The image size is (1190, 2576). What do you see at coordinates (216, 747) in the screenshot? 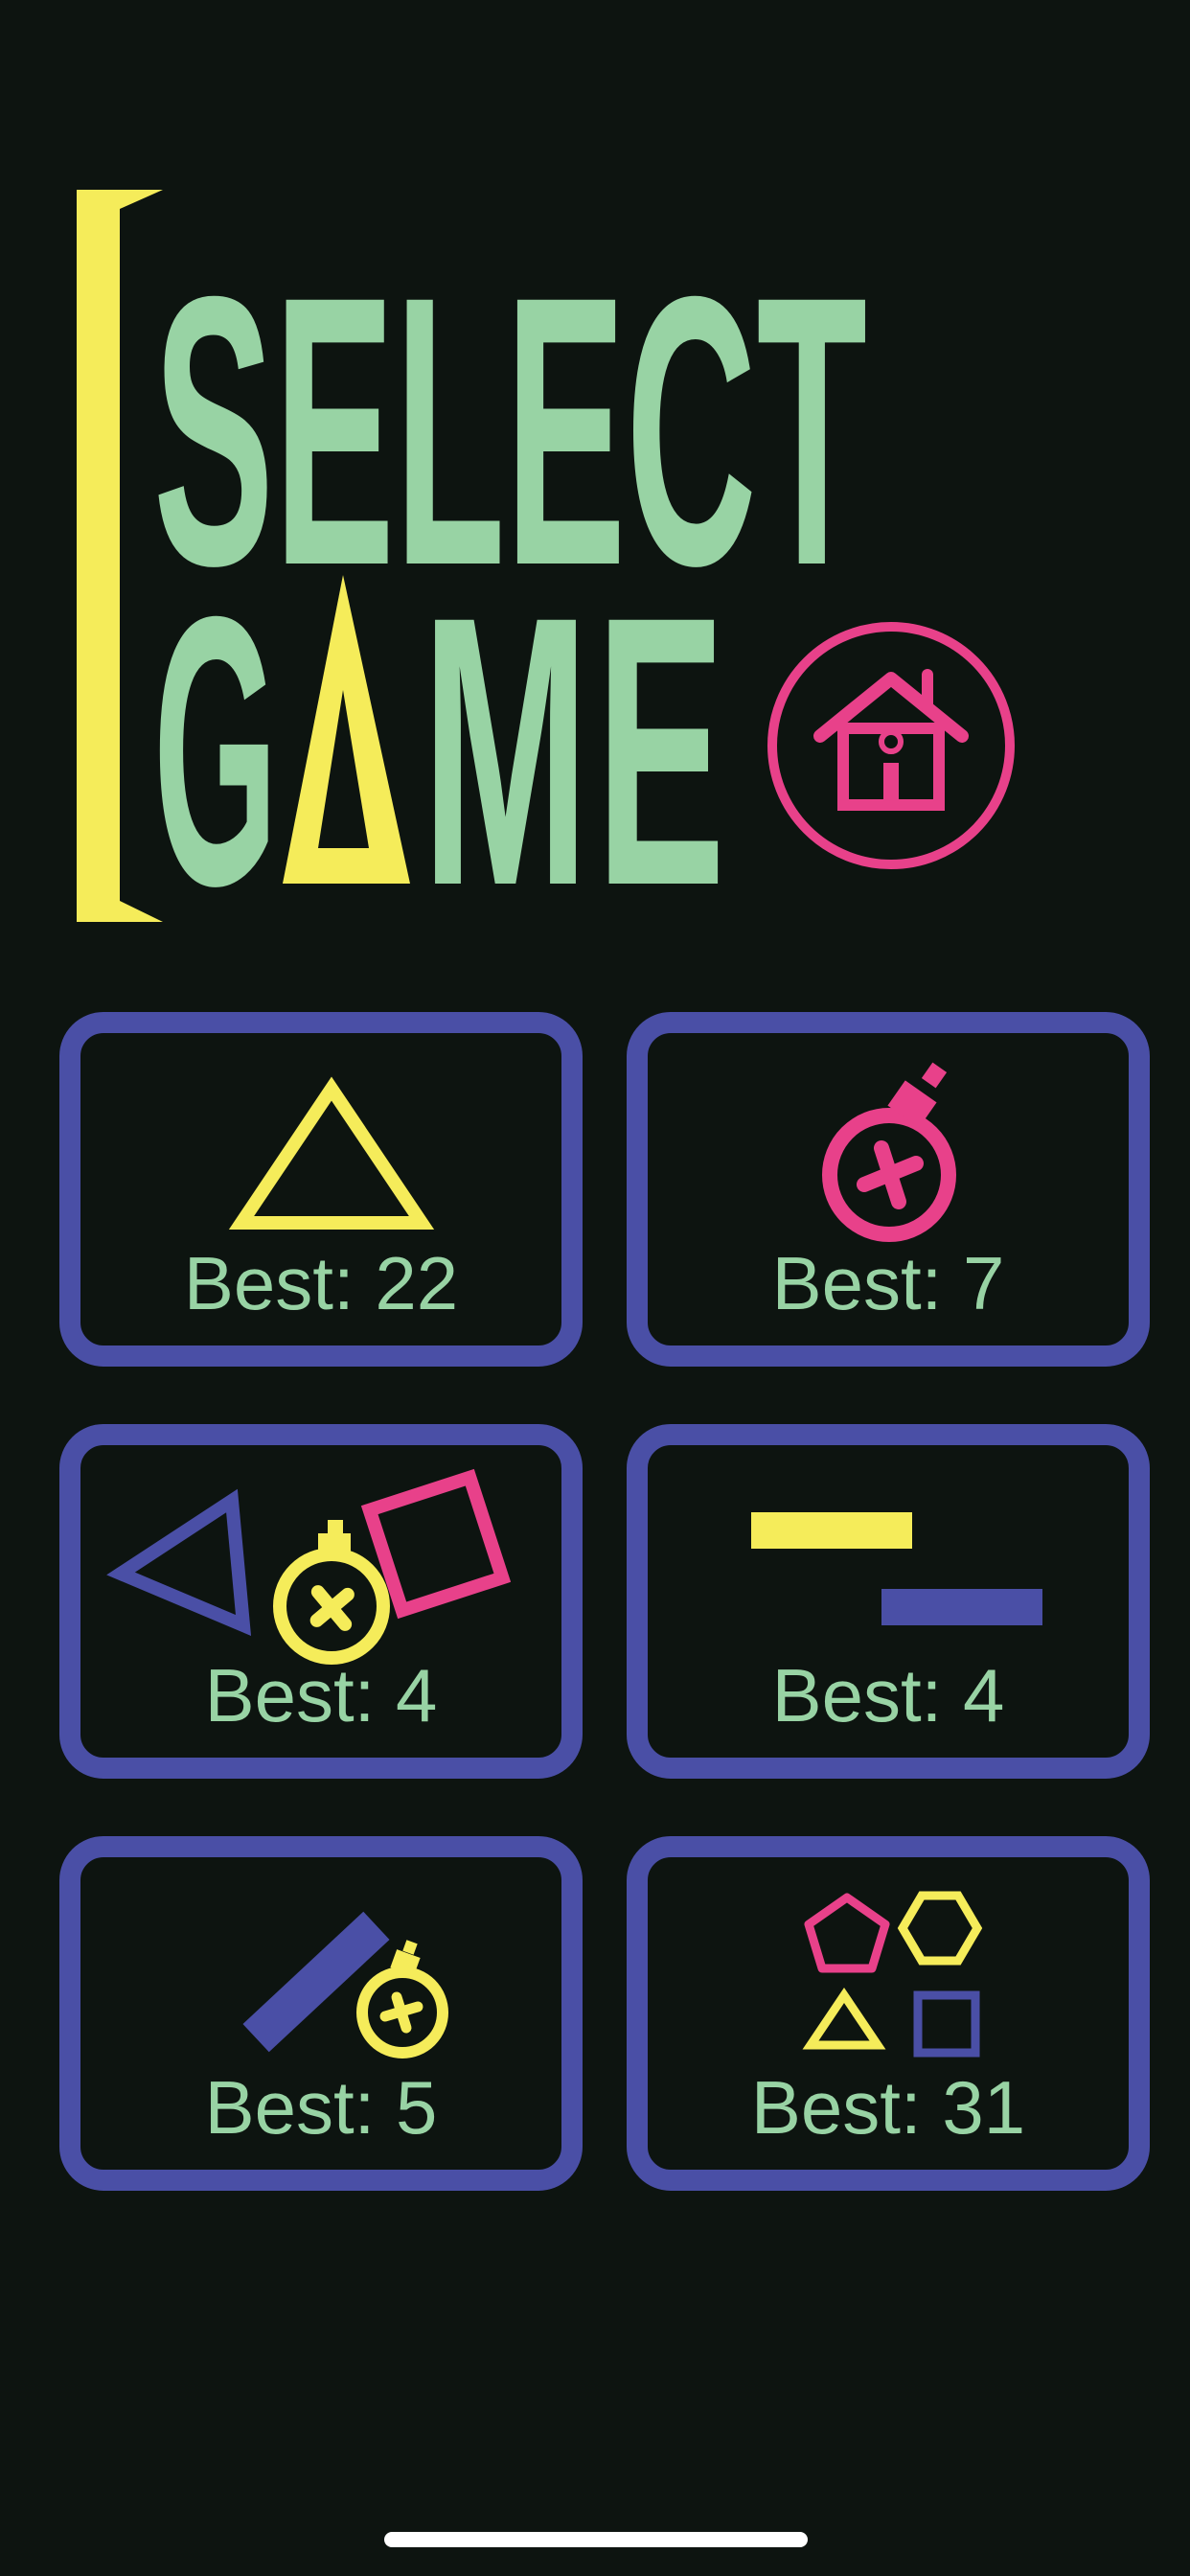
I see `title-letter-g: G` at bounding box center [216, 747].